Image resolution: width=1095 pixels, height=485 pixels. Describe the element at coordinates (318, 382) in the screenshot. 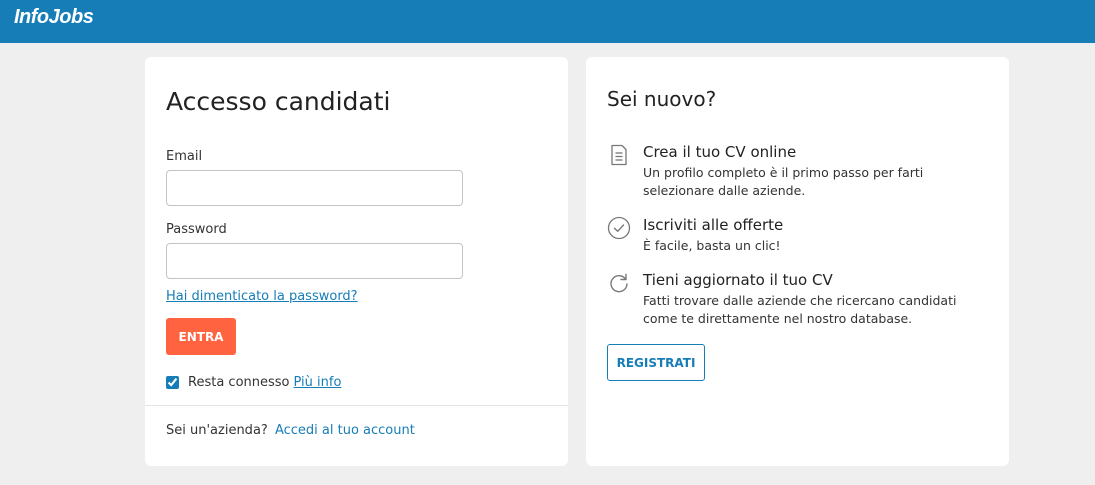

I see `more-info-link: Più info` at that location.